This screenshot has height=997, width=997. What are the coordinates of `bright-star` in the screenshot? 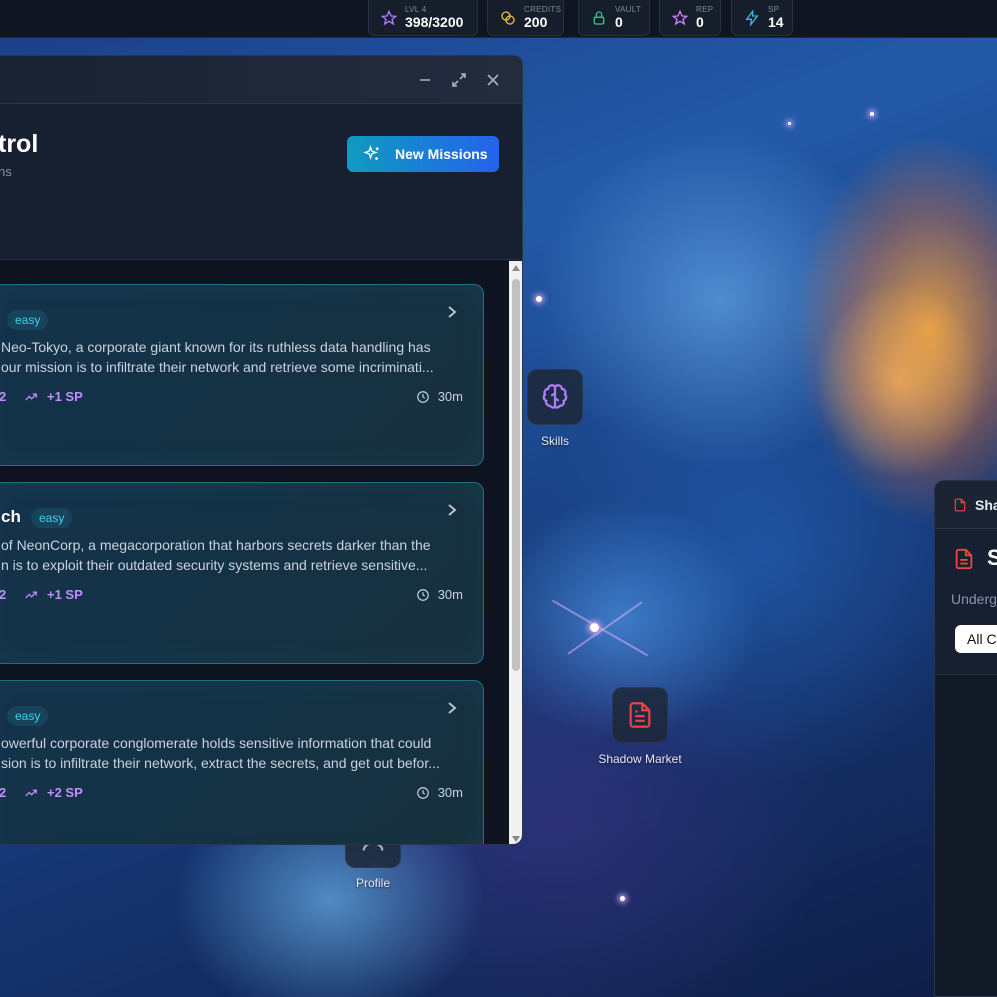 It's located at (594, 627).